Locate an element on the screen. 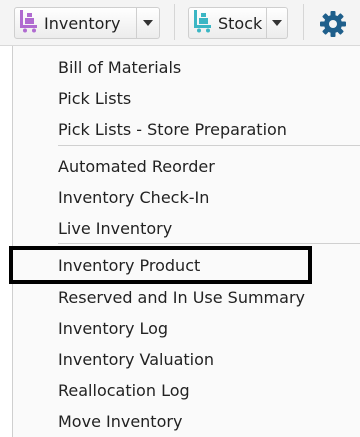 The width and height of the screenshot is (360, 437). menu-item-inventory-log: Inventory Log is located at coordinates (113, 329).